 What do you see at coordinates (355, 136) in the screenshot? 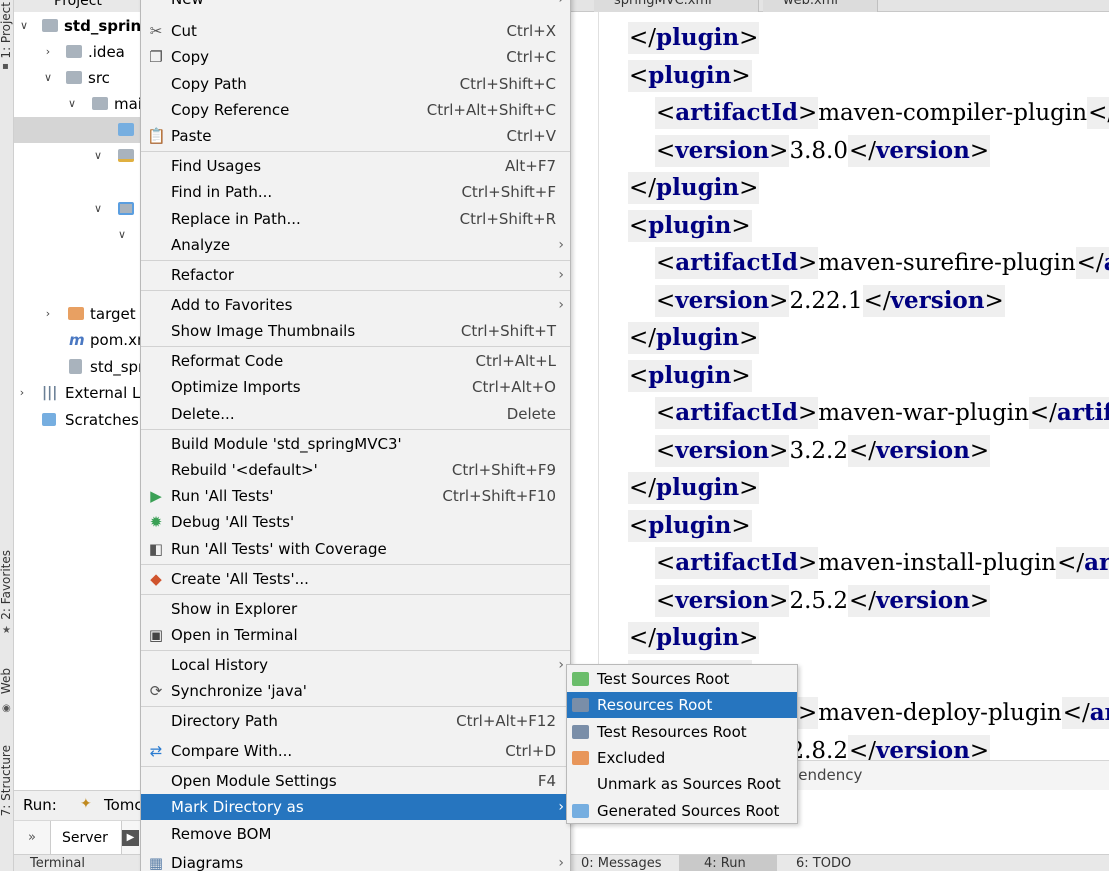
I see `menu-item-paste: 📋 Paste Ctrl+V` at bounding box center [355, 136].